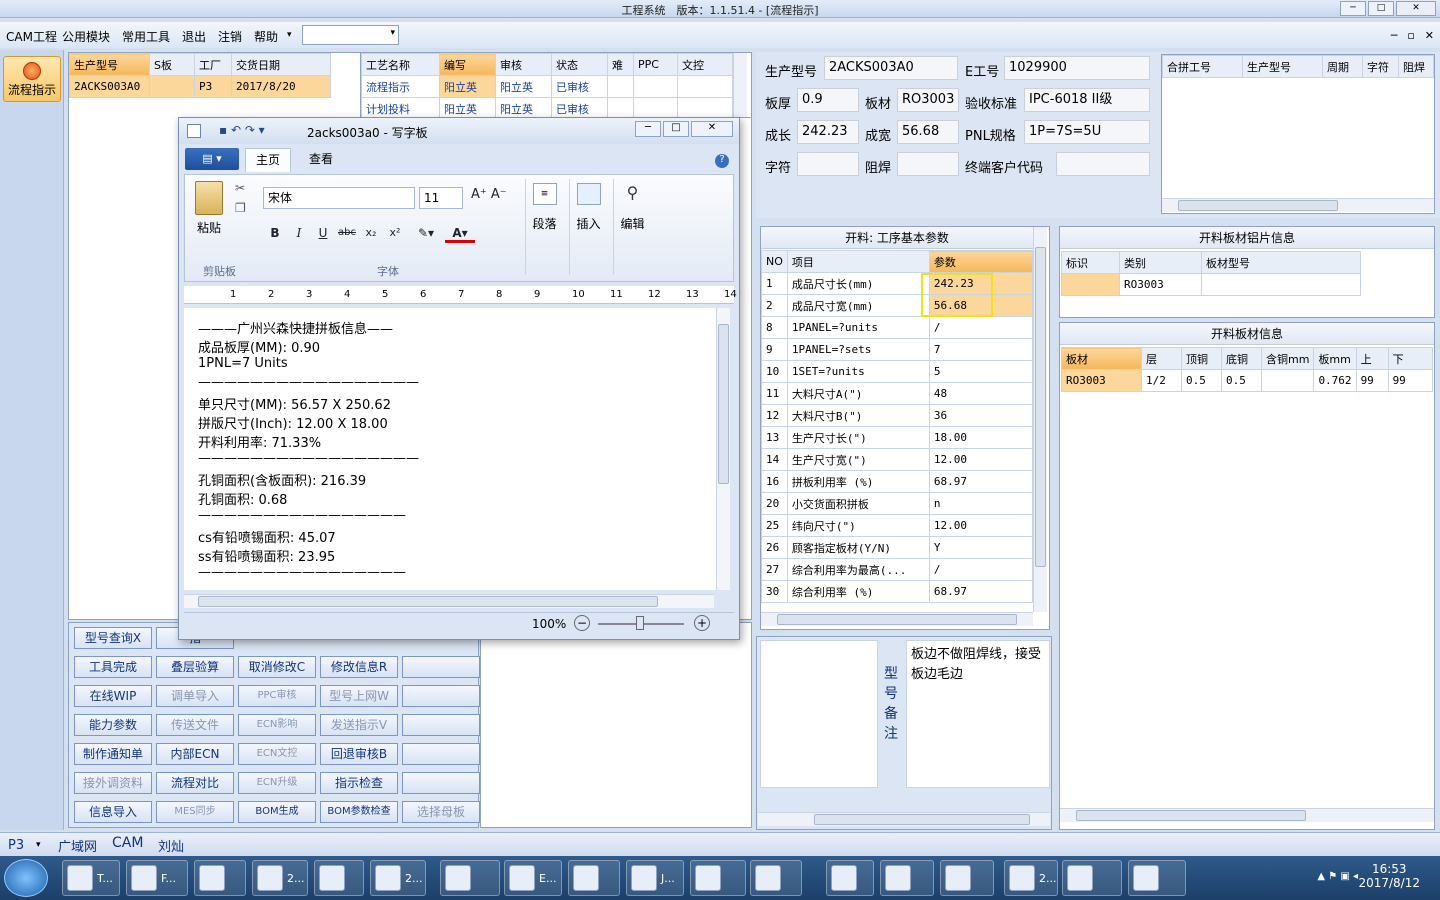  What do you see at coordinates (897, 415) in the screenshot?
I see `table-row: 12 大料尺寸B(") 36` at bounding box center [897, 415].